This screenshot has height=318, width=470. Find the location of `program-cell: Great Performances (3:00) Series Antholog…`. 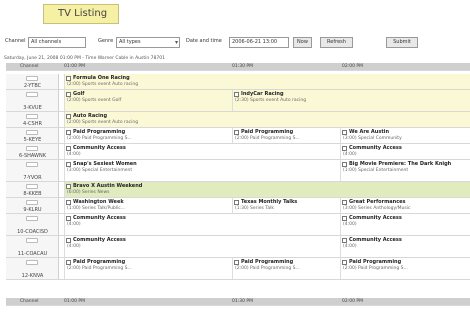

program-cell: Great Performances (3:00) Series Antholog… is located at coordinates (405, 205).